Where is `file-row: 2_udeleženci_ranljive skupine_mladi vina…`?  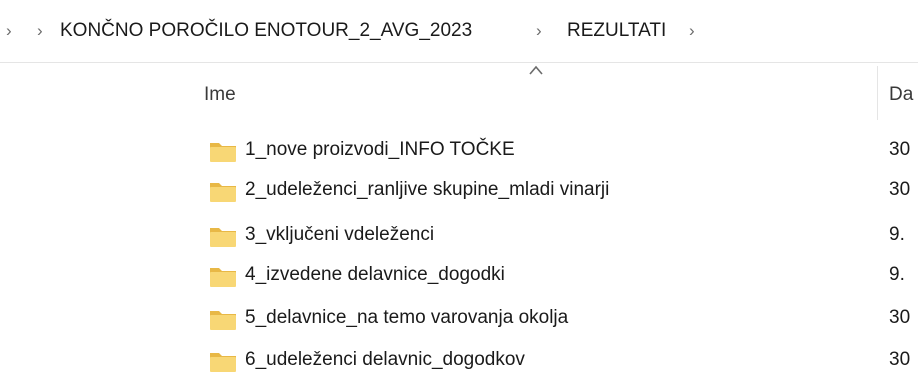
file-row: 2_udeleženci_ranljive skupine_mladi vina… is located at coordinates (559, 190).